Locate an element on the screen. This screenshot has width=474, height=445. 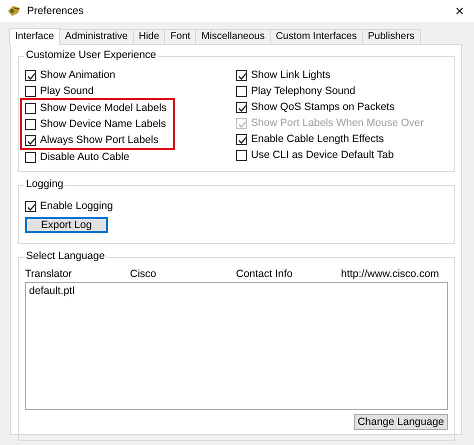
column-header: Cisco is located at coordinates (144, 274).